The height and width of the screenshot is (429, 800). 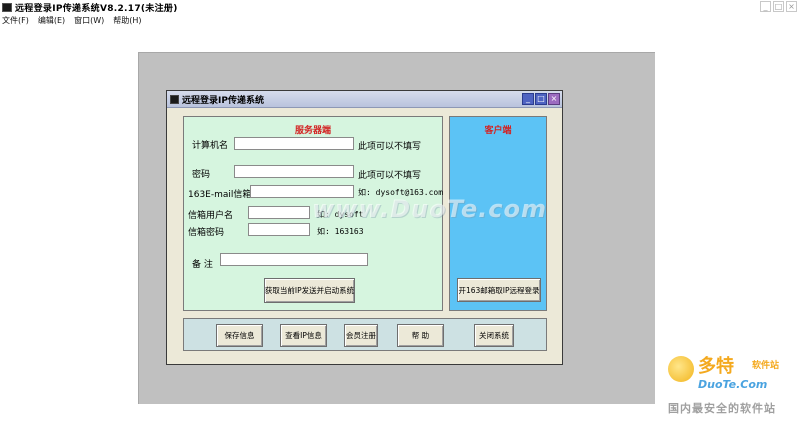 What do you see at coordinates (420, 335) in the screenshot?
I see `help-button: 帮 助` at bounding box center [420, 335].